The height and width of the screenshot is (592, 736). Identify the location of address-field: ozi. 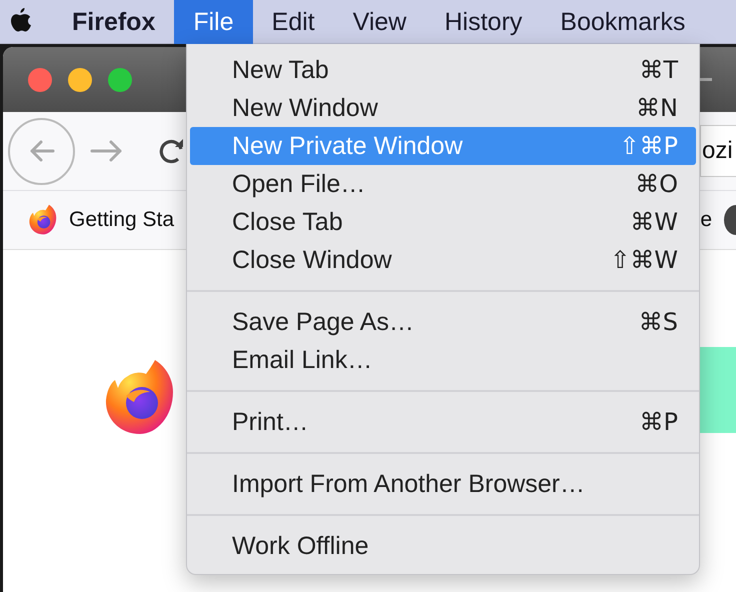
(718, 151).